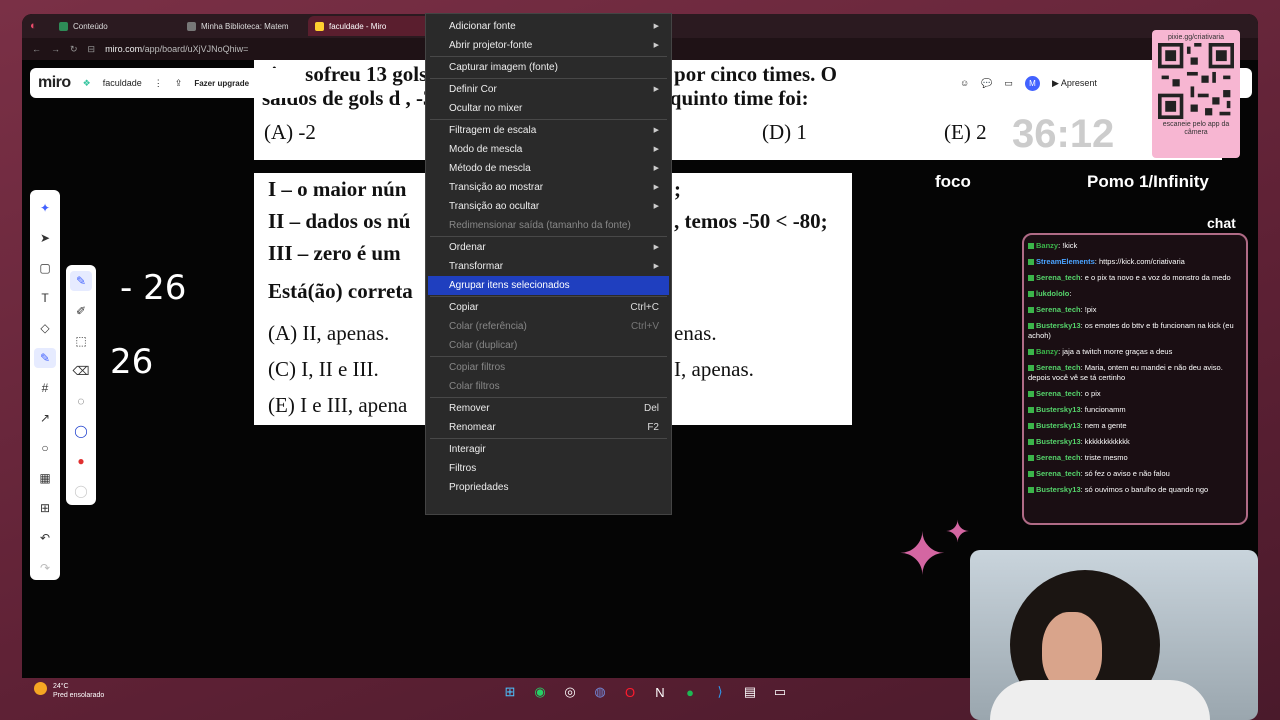 This screenshot has height=720, width=1280. What do you see at coordinates (40, 688) in the screenshot?
I see `sun-icon` at bounding box center [40, 688].